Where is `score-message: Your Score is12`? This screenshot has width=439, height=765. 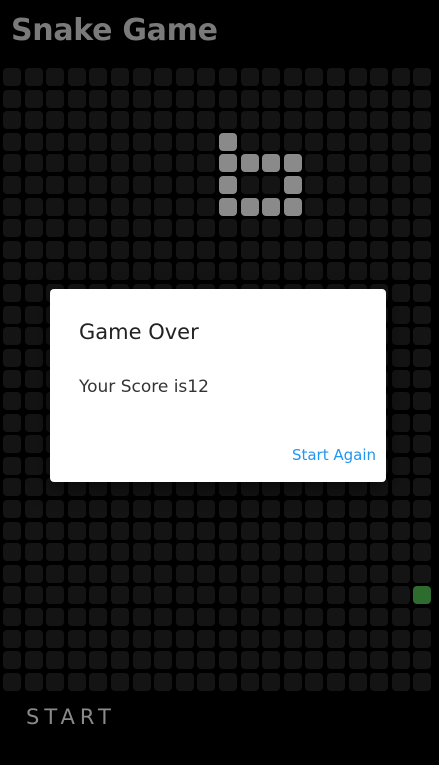
score-message: Your Score is12 is located at coordinates (144, 387).